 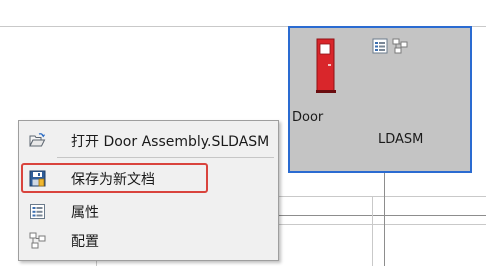 I want to click on menu-item-label: 属性, so click(x=85, y=213).